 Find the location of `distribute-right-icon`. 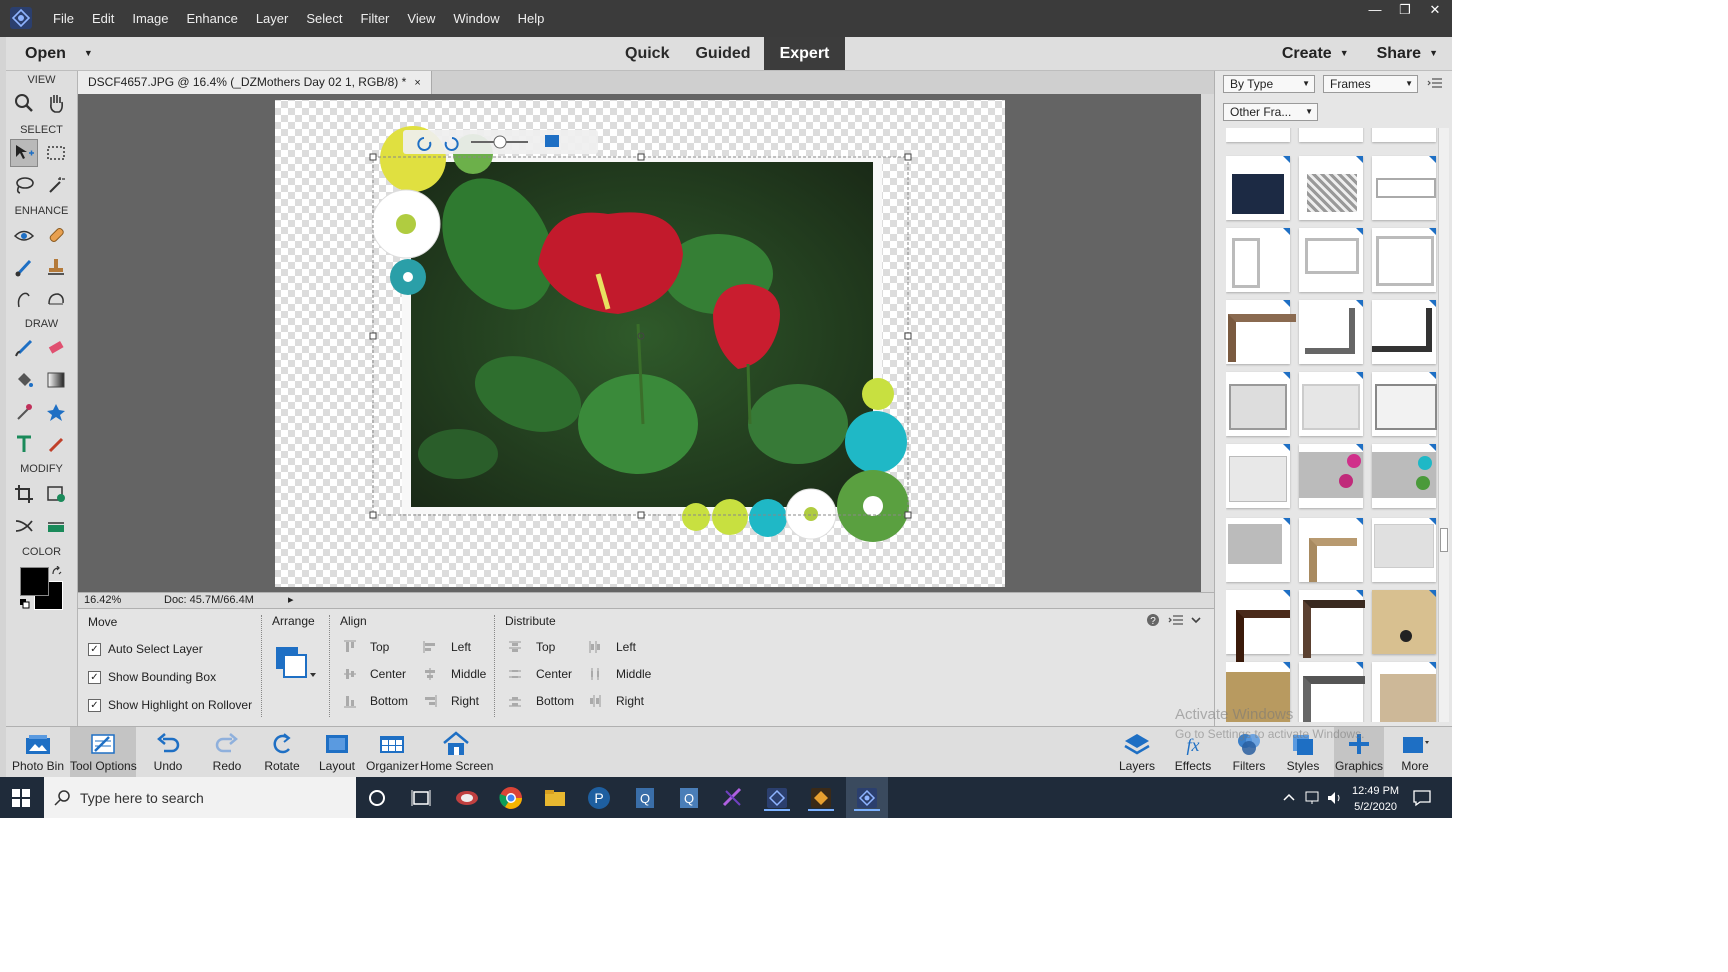

distribute-right-icon is located at coordinates (595, 701).